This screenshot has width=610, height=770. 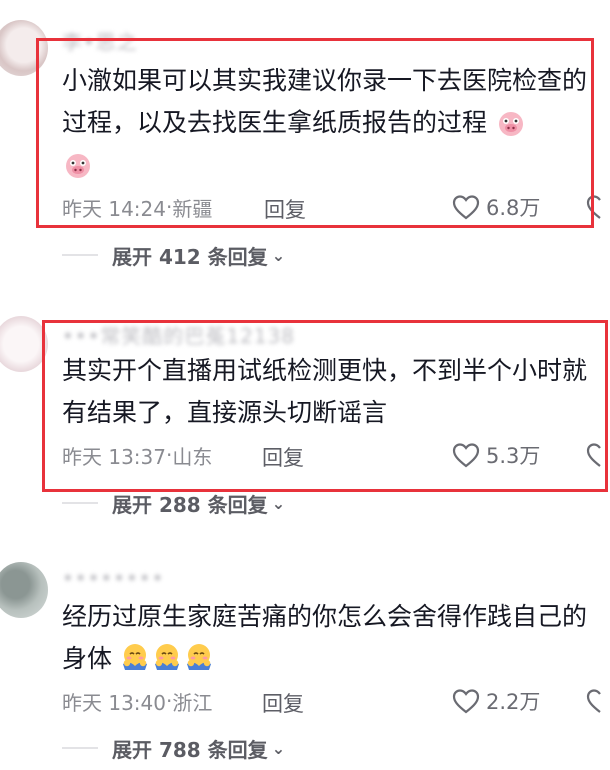 I want to click on expand-replies: 展开 788 条回复 ⌄, so click(x=173, y=748).